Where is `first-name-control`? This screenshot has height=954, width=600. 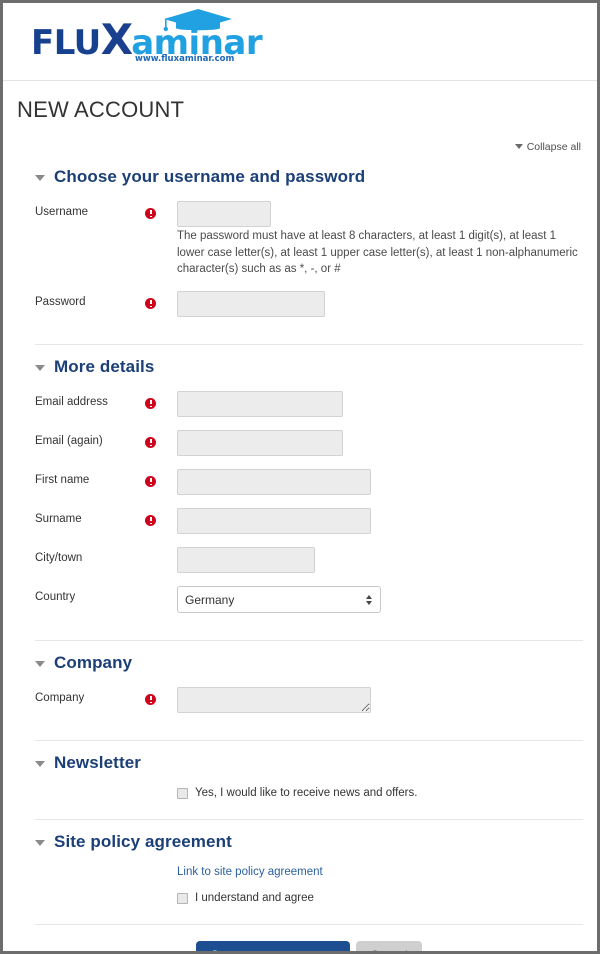
first-name-control is located at coordinates (380, 482).